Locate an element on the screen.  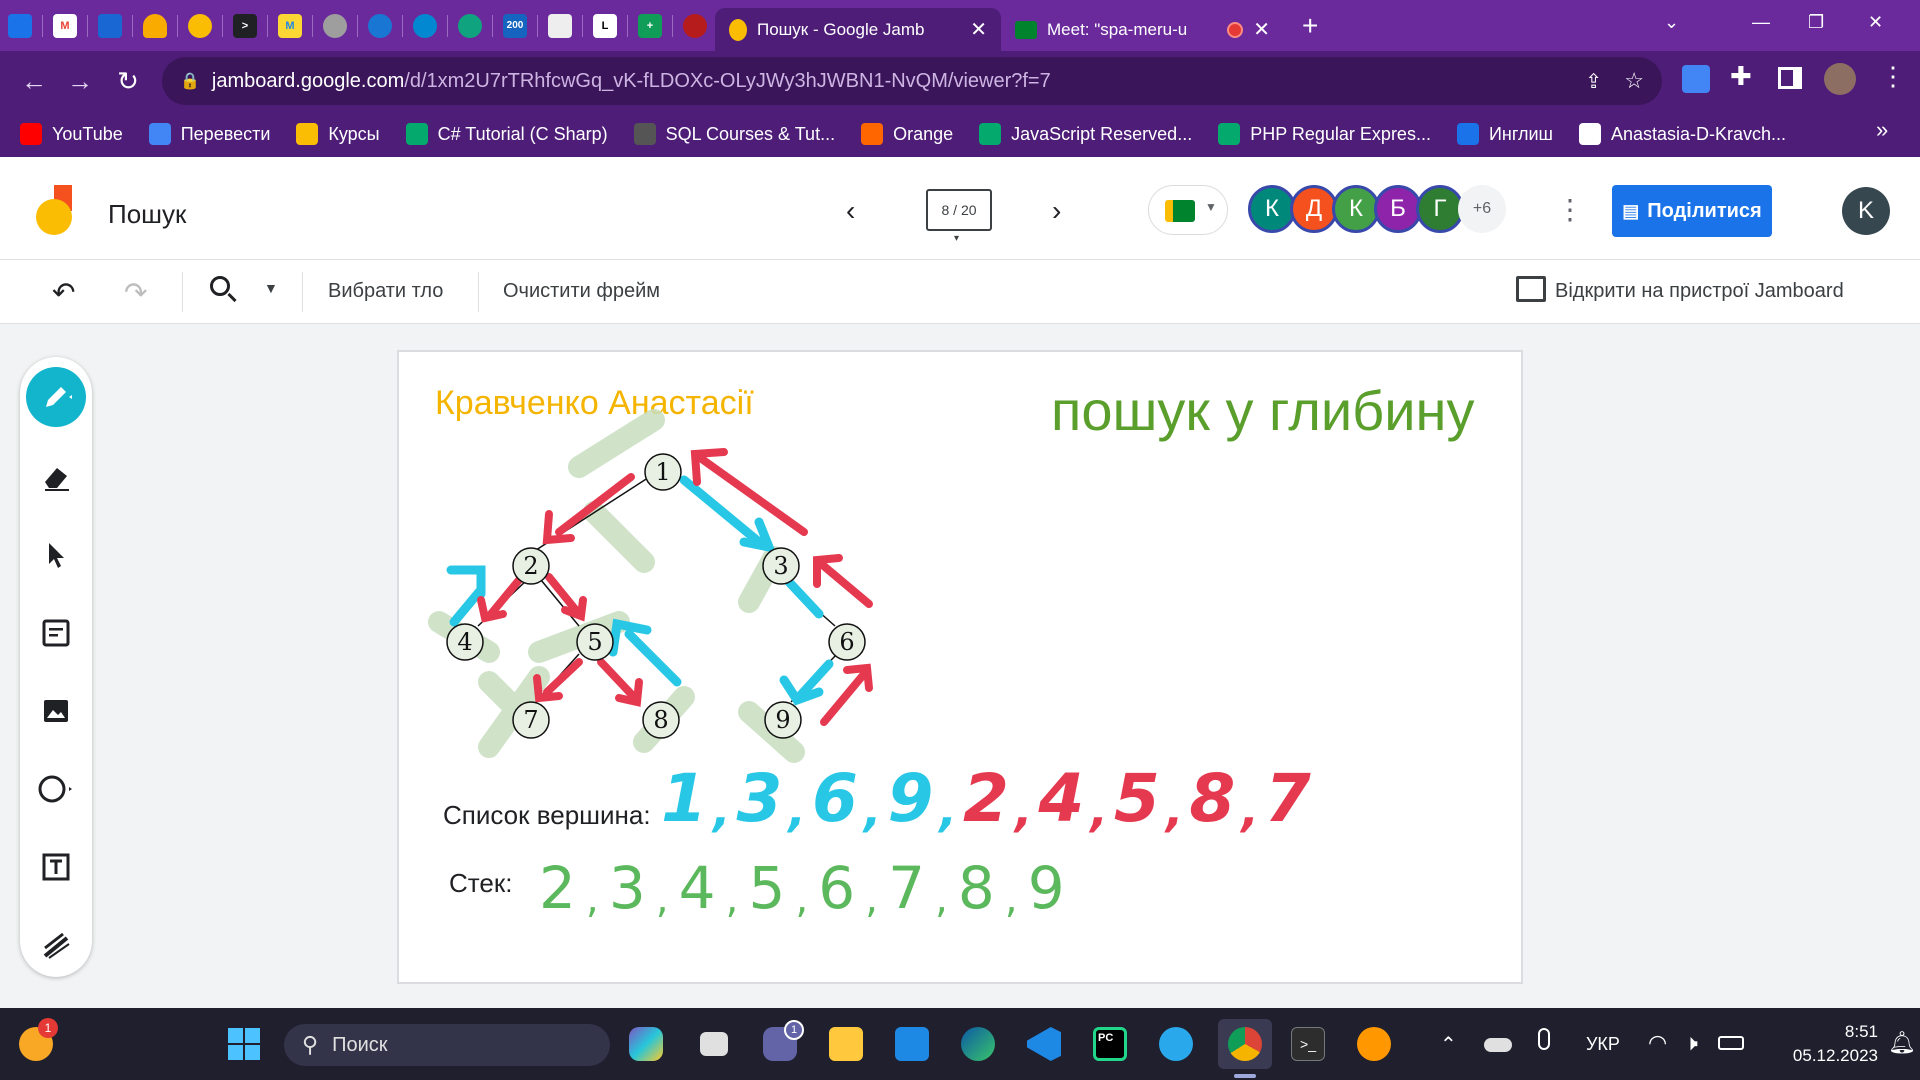
frame-counter: 8 / 20 is located at coordinates (959, 210).